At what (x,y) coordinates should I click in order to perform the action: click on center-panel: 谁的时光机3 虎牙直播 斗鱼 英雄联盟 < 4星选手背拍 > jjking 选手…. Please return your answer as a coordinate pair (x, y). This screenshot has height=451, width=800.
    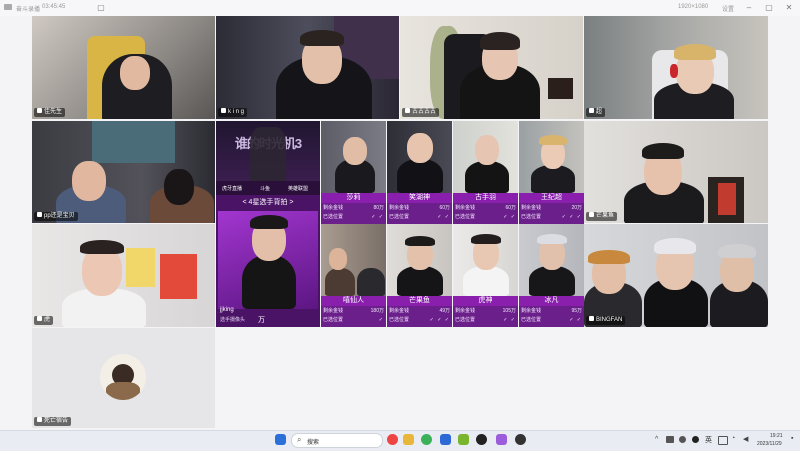
    Looking at the image, I should click on (268, 224).